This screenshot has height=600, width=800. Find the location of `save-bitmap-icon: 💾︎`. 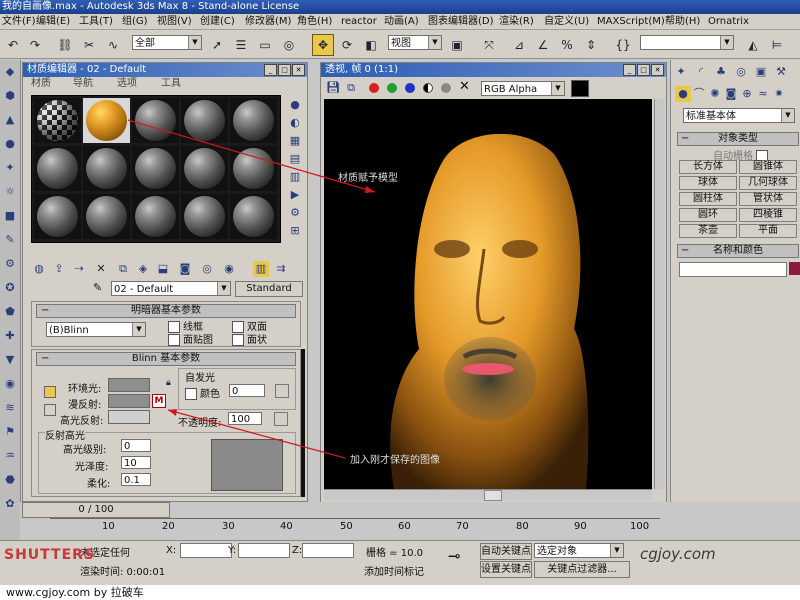

save-bitmap-icon: 💾︎ is located at coordinates (333, 88).